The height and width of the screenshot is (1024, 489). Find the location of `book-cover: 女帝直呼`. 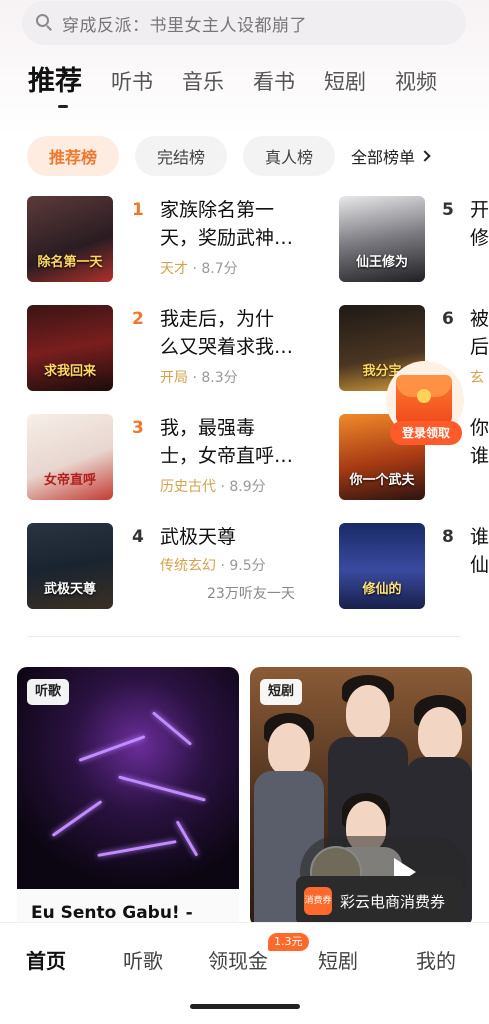

book-cover: 女帝直呼 is located at coordinates (70, 457).